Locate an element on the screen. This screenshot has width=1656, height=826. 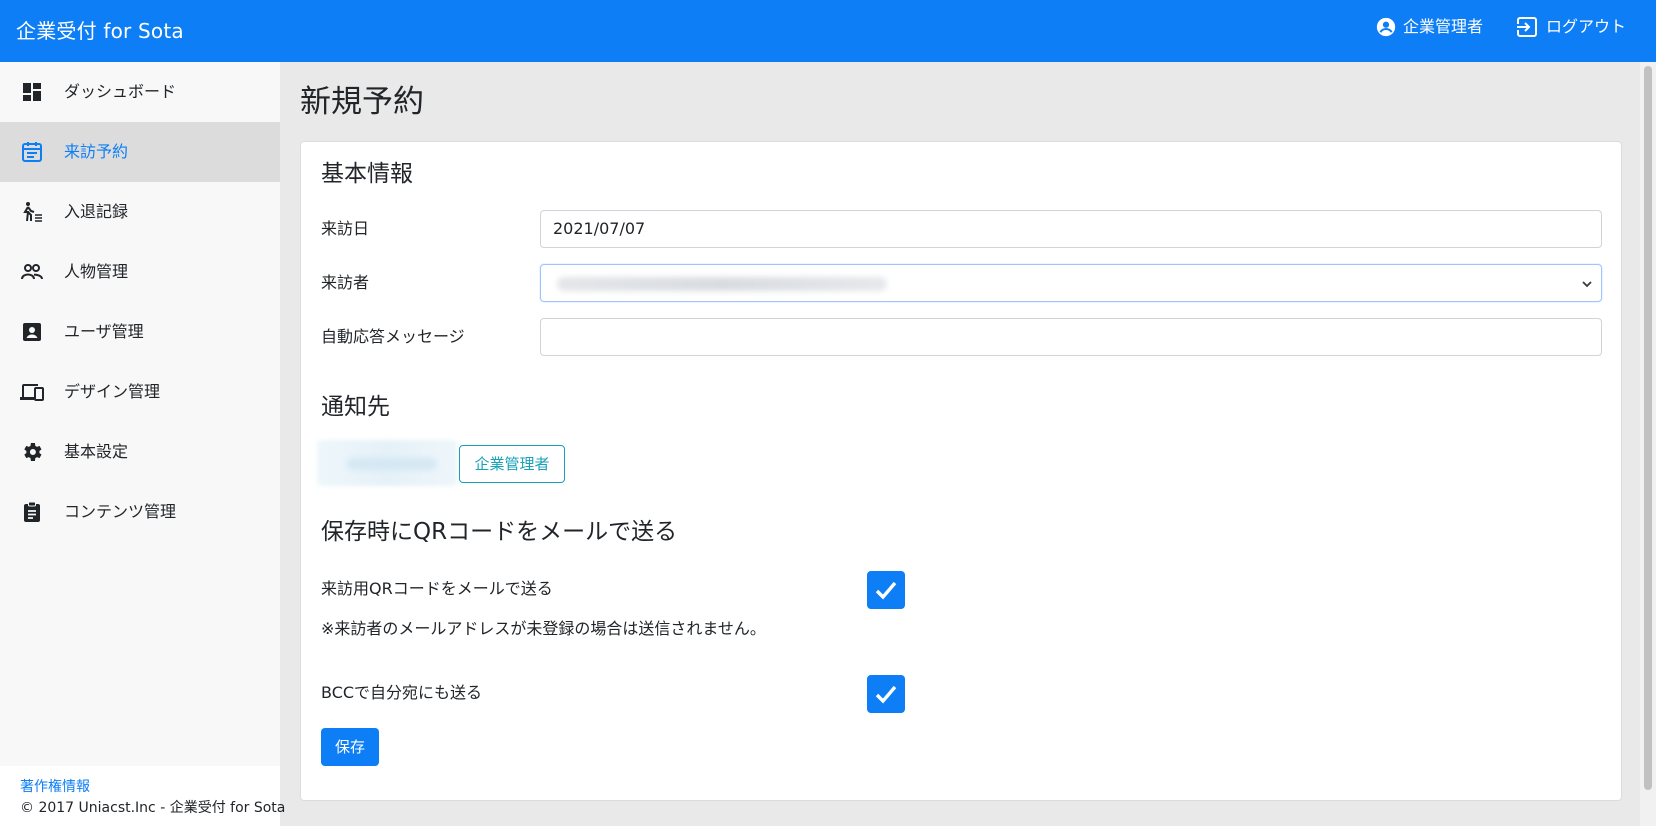
bcc-checkbox is located at coordinates (886, 694).